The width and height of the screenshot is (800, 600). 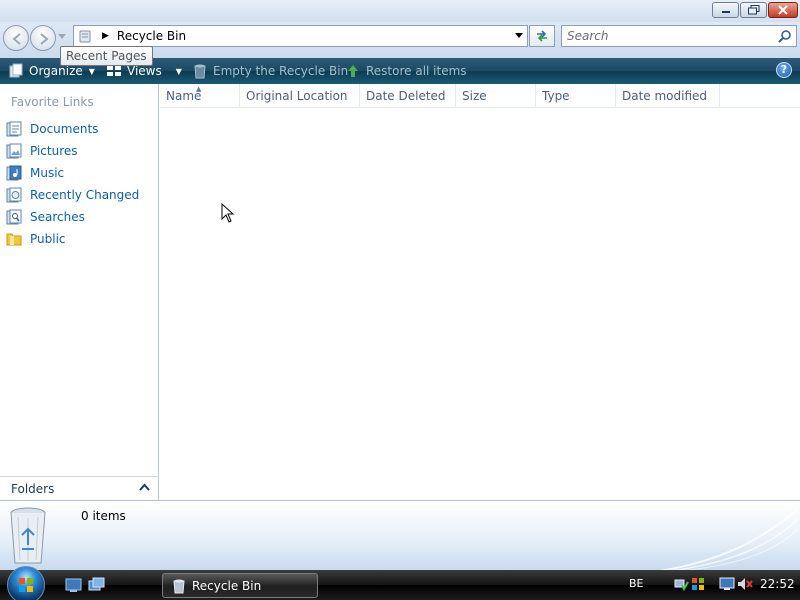 I want to click on show-desktop-icon, so click(x=73, y=585).